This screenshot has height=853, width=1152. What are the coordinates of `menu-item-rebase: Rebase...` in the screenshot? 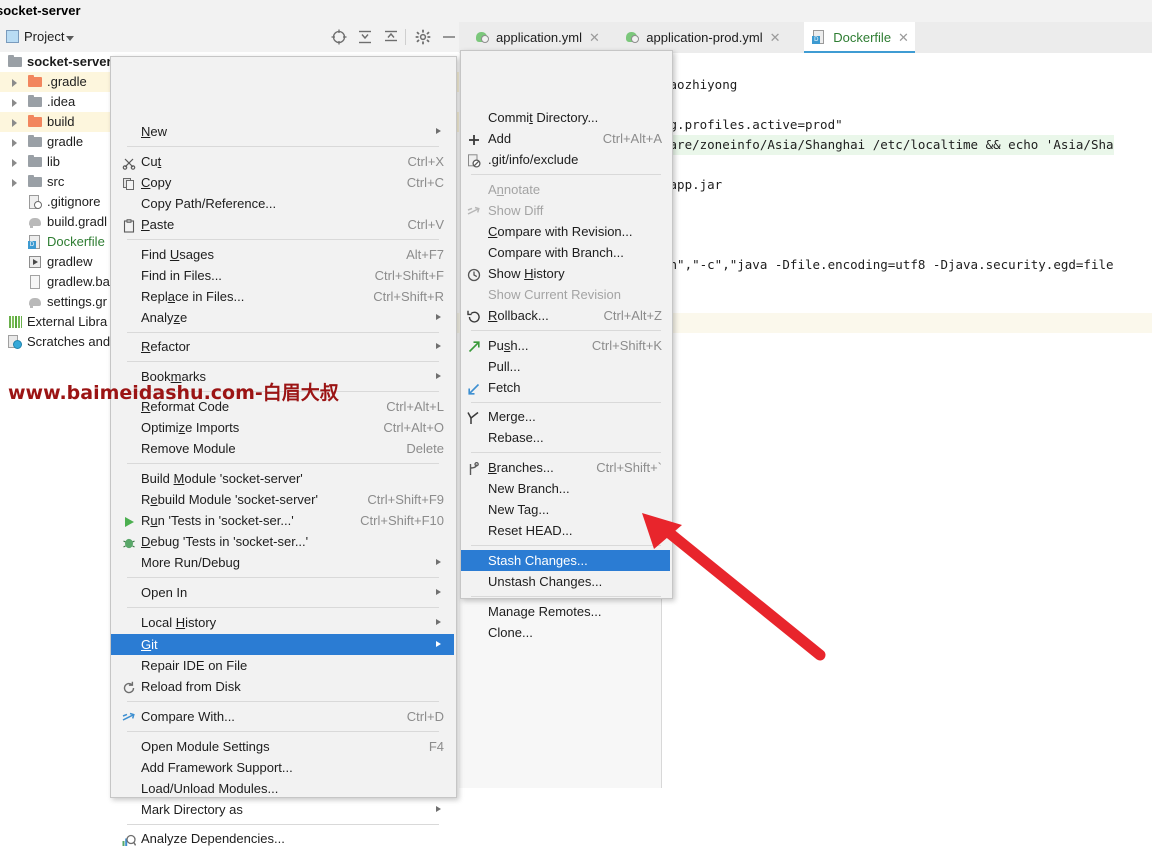 It's located at (565, 437).